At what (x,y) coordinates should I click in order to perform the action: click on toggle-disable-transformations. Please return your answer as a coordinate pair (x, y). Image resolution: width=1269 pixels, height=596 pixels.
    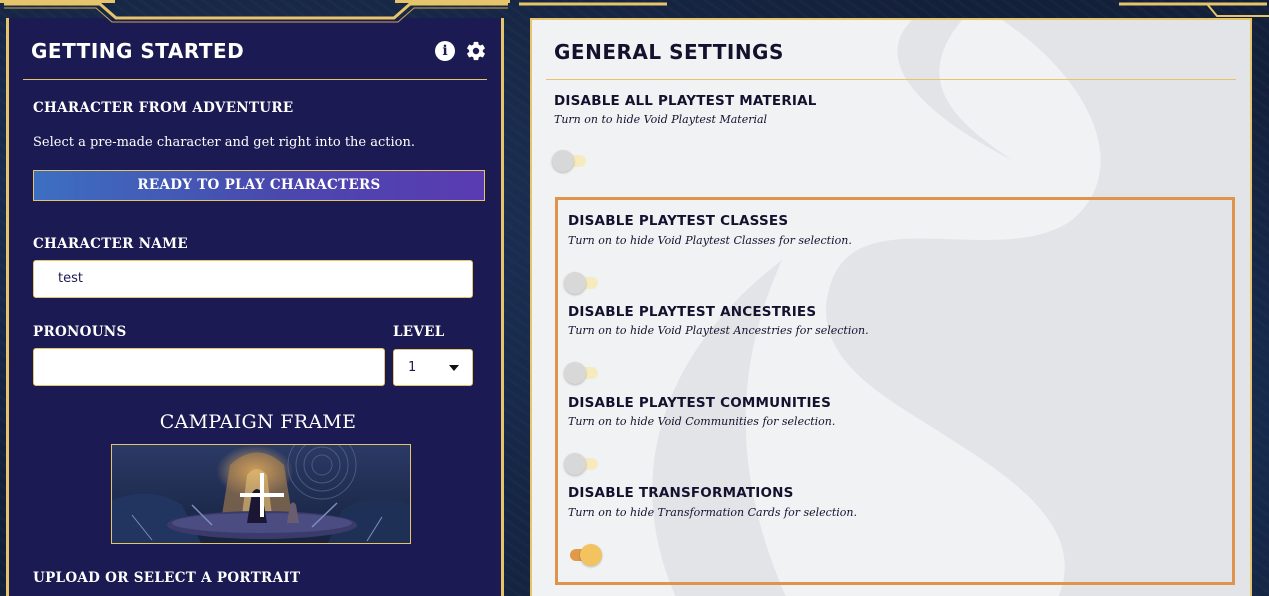
    Looking at the image, I should click on (584, 555).